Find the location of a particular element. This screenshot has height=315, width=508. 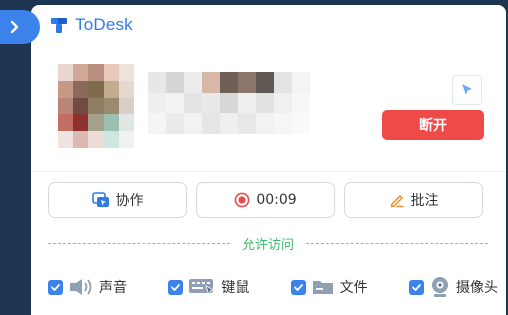

permission-camera: 摄像头 is located at coordinates (453, 287).